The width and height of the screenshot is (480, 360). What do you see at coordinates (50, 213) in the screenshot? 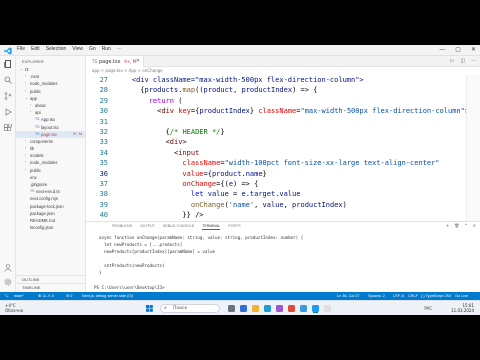
I see `tree-item: package.json` at bounding box center [50, 213].